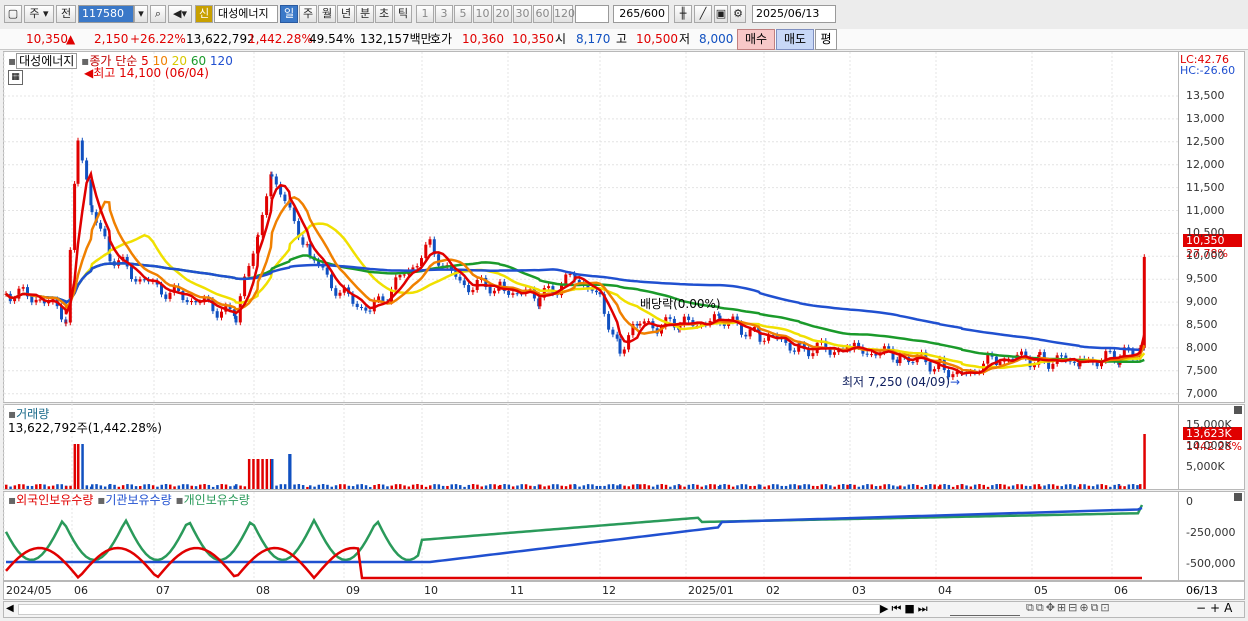 The image size is (1248, 621). What do you see at coordinates (85, 428) in the screenshot?
I see `volume-summary: 13,622,792주(1,442.28%)` at bounding box center [85, 428].